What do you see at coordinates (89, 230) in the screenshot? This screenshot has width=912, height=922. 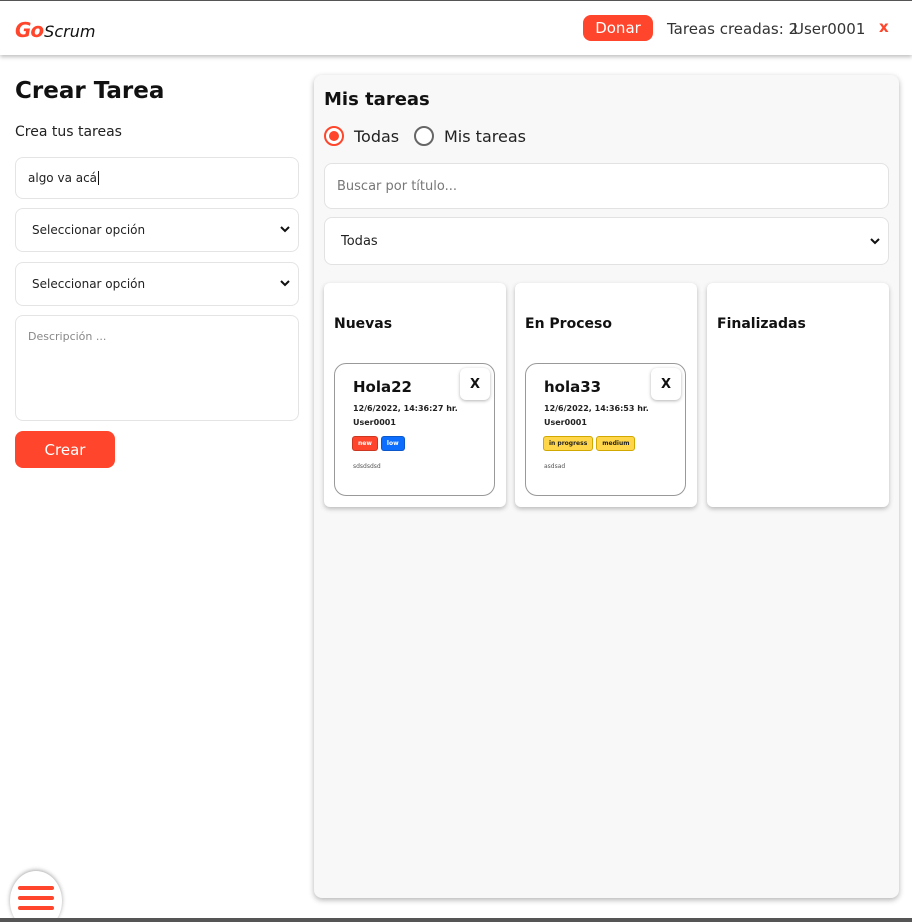 I see `status-select-value: Seleccionar opción` at bounding box center [89, 230].